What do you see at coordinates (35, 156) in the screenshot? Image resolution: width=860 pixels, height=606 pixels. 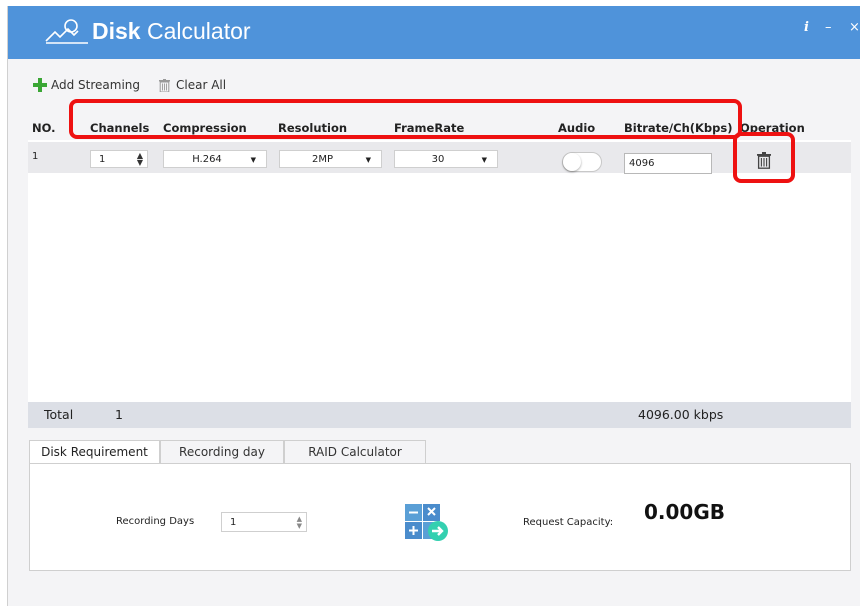 I see `row-number: 1` at bounding box center [35, 156].